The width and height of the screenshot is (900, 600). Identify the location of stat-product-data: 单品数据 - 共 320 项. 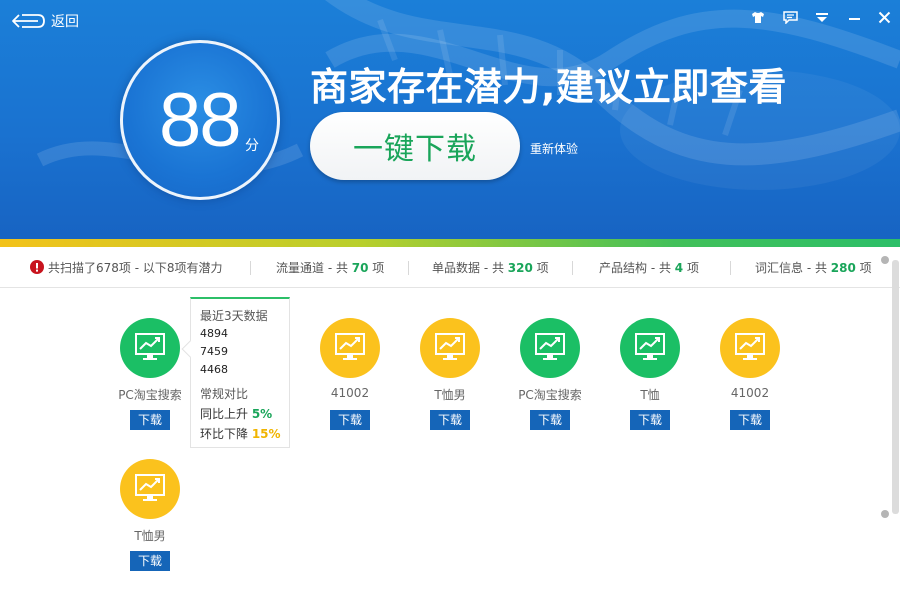
(490, 268).